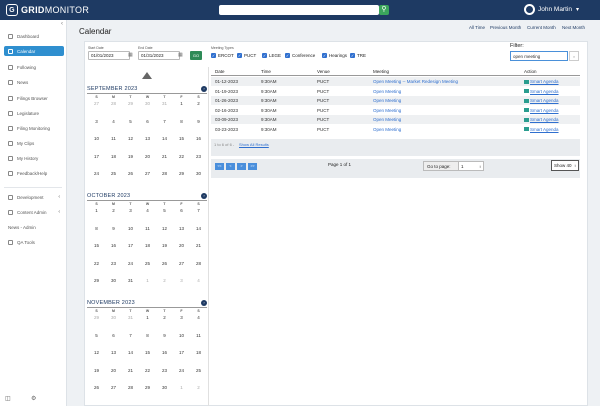 Image resolution: width=600 pixels, height=406 pixels. I want to click on prev-page-button: <, so click(230, 166).